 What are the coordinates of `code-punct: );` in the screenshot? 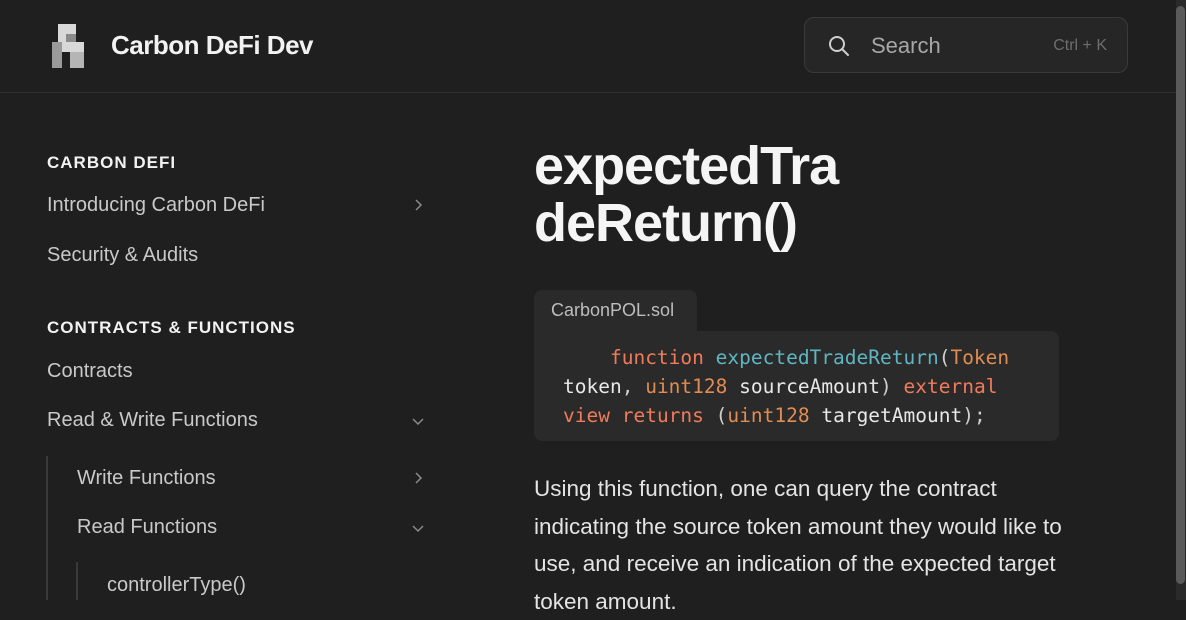 It's located at (974, 415).